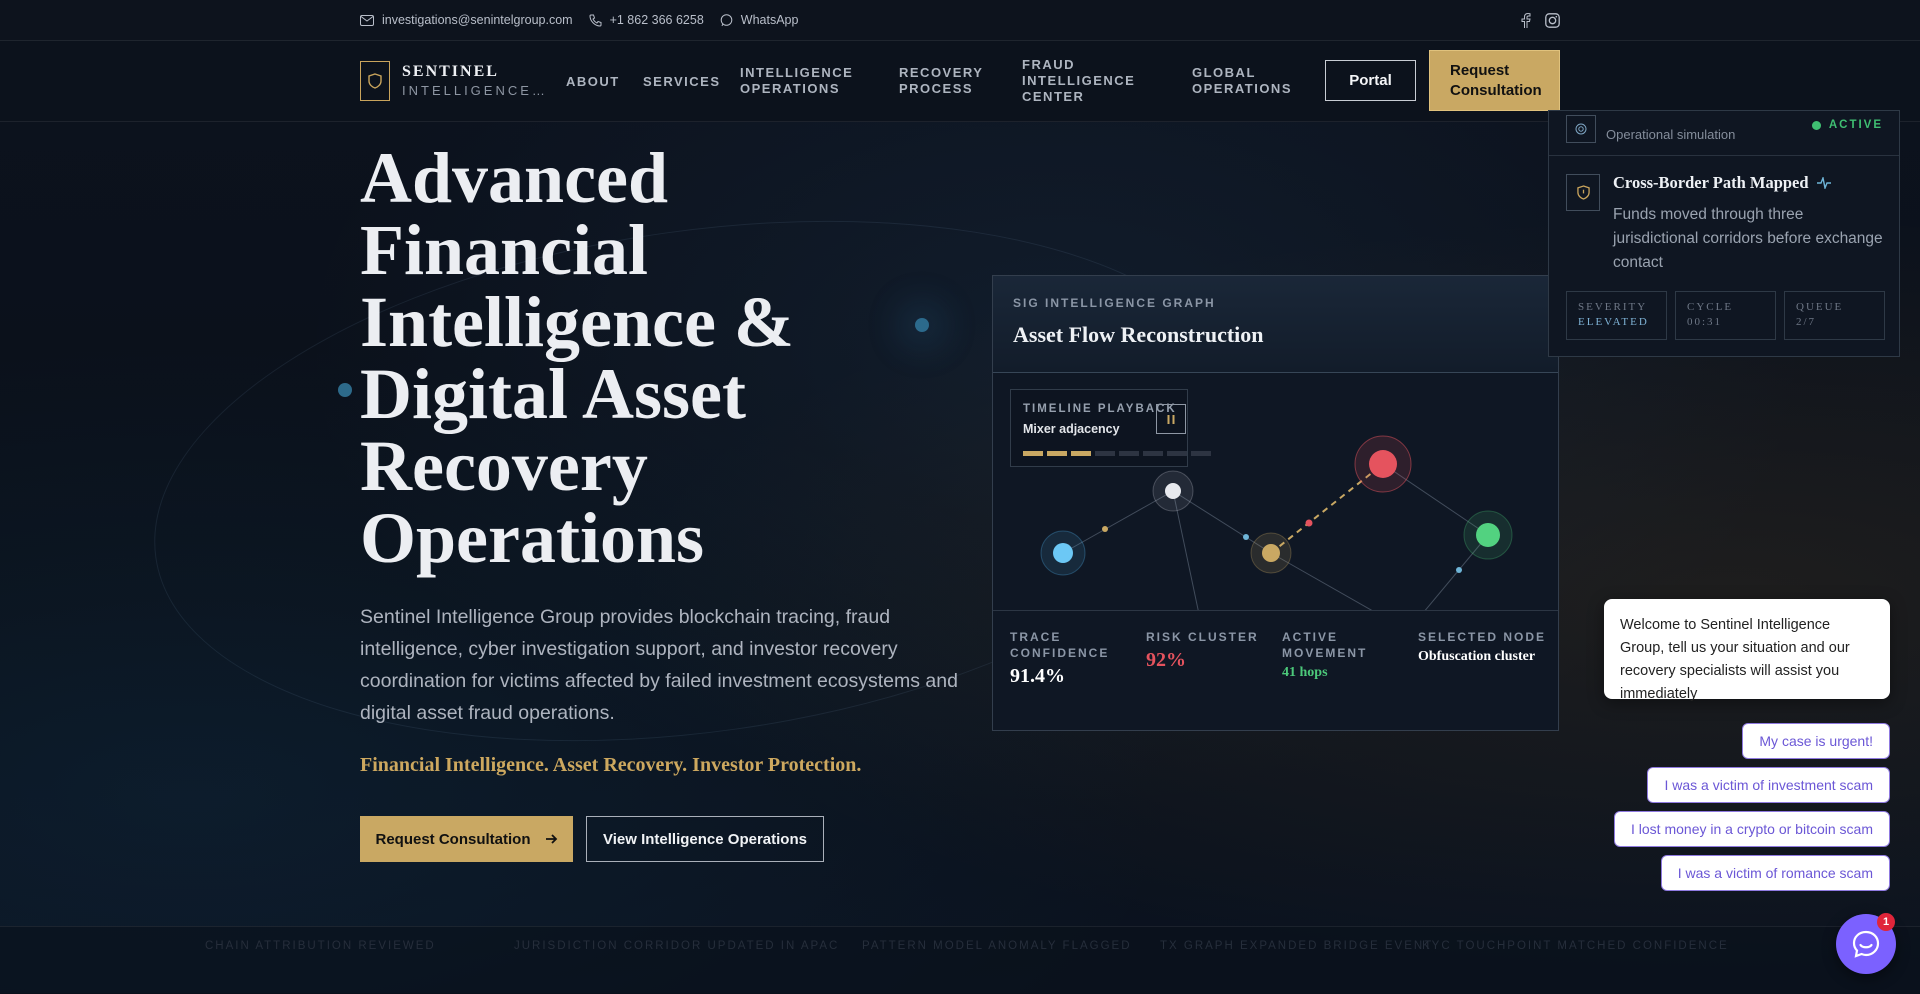 This screenshot has height=994, width=1920. I want to click on phone-icon, so click(595, 20).